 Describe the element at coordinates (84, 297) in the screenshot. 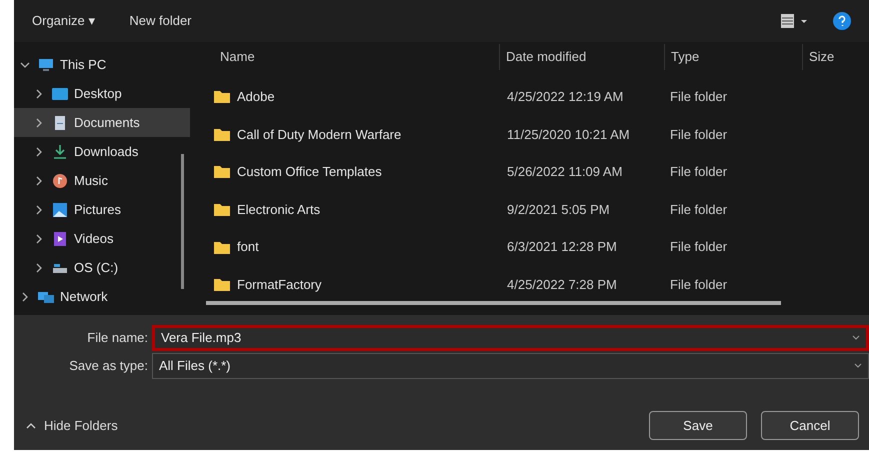

I see `nav-label: Network` at that location.